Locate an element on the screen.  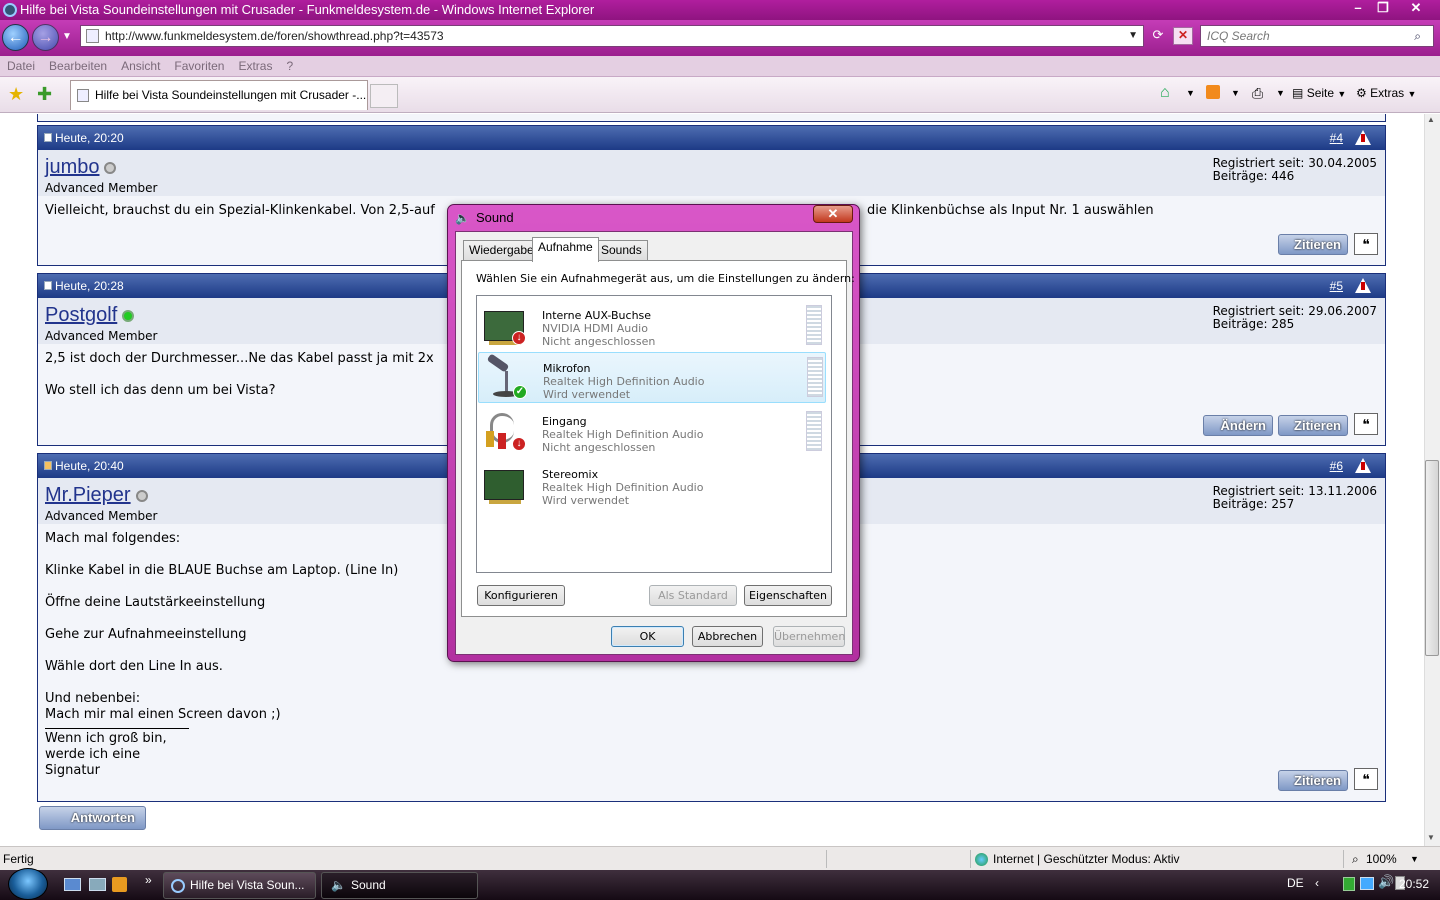
post-time: Heute, 20:28 is located at coordinates (89, 286).